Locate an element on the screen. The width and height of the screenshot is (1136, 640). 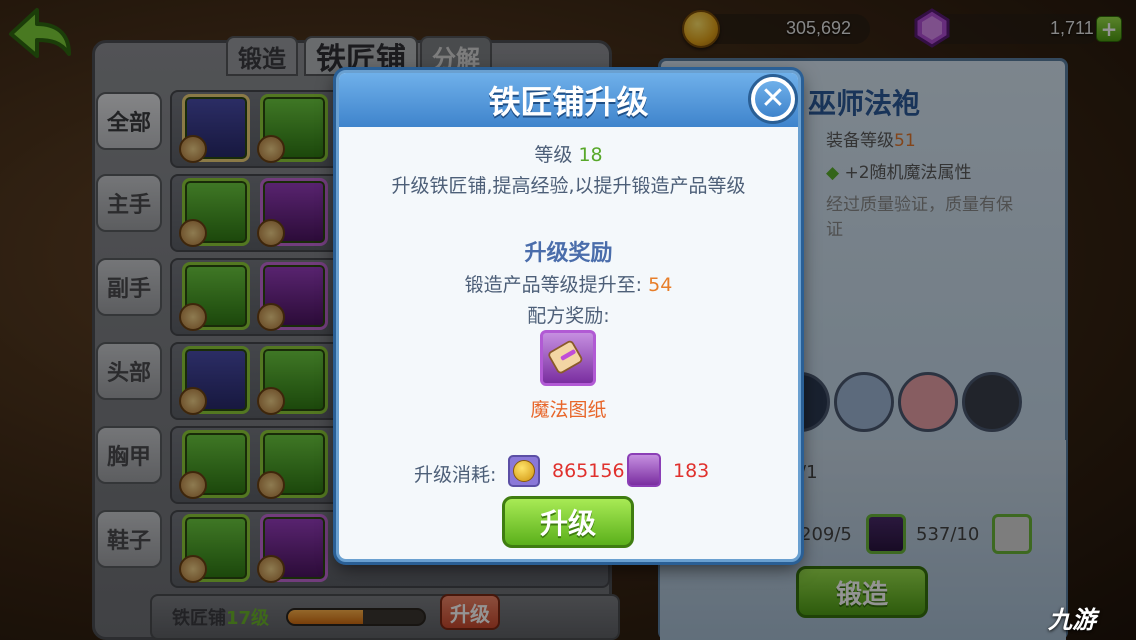
smithy-level-line: 等级 18 is located at coordinates (568, 153).